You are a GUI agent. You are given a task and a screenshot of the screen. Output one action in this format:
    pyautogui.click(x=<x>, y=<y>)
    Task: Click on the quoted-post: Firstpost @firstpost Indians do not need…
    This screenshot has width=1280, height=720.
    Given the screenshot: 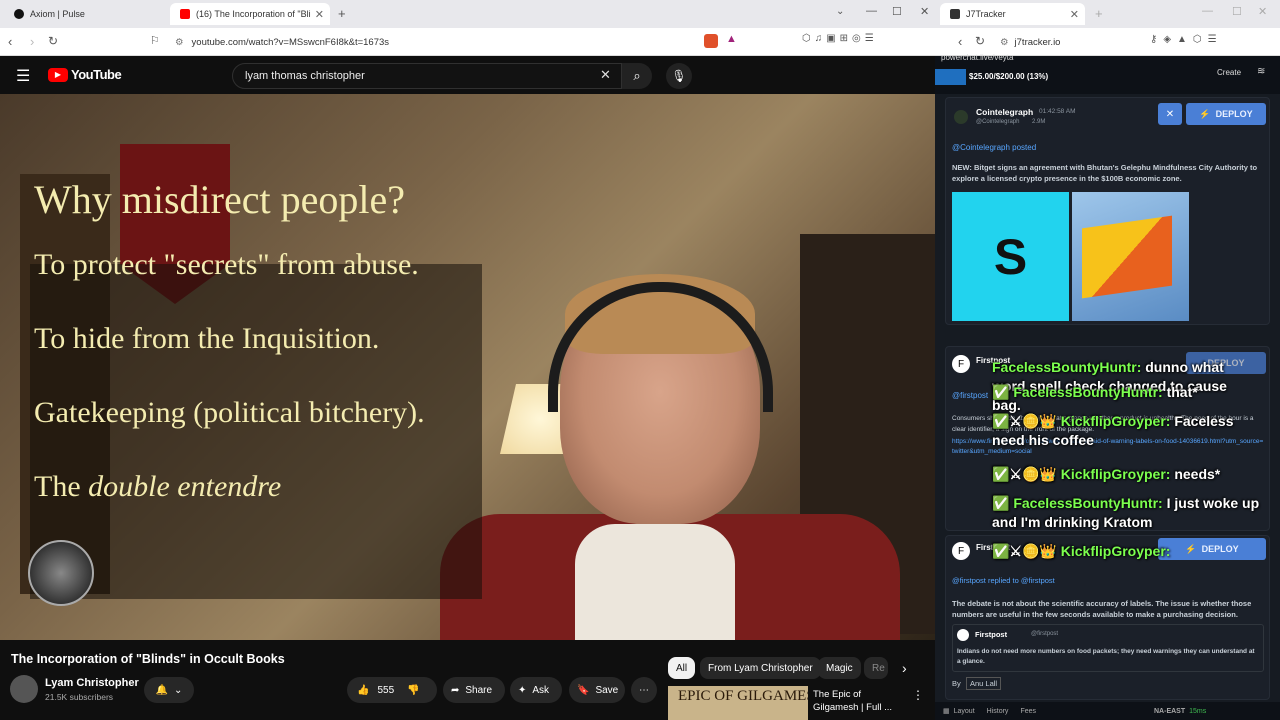 What is the action you would take?
    pyautogui.click(x=1108, y=648)
    